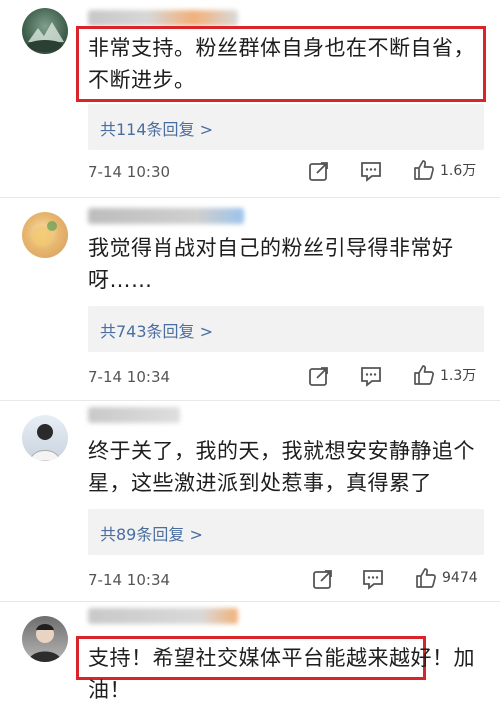  What do you see at coordinates (151, 534) in the screenshot?
I see `replies-count: 共89条回复 >` at bounding box center [151, 534].